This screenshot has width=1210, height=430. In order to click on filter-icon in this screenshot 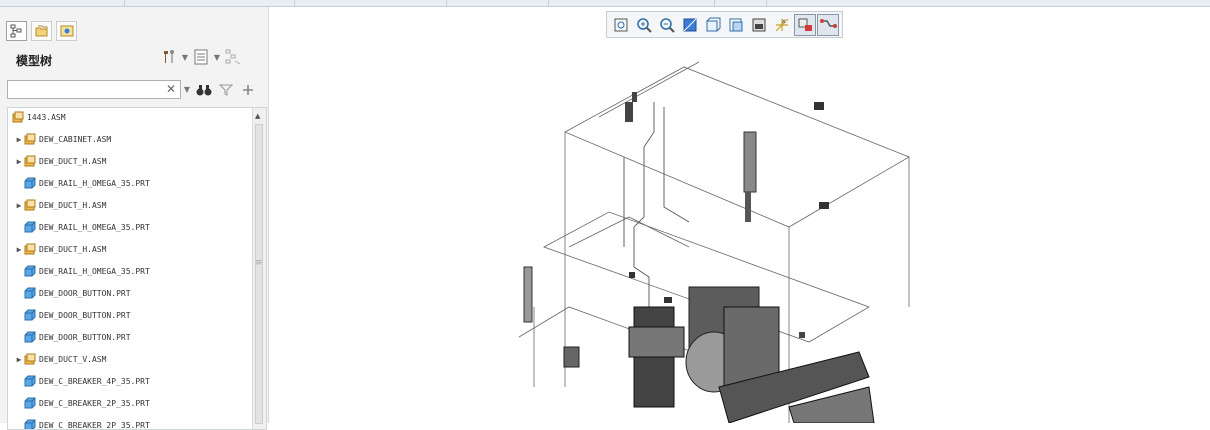, I will do `click(226, 90)`.